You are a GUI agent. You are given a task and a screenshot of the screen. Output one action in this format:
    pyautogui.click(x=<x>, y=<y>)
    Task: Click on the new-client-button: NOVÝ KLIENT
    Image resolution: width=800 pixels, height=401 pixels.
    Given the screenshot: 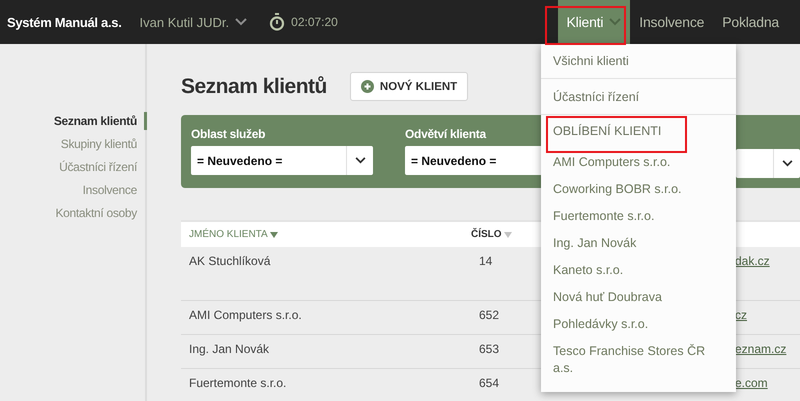 What is the action you would take?
    pyautogui.click(x=409, y=86)
    